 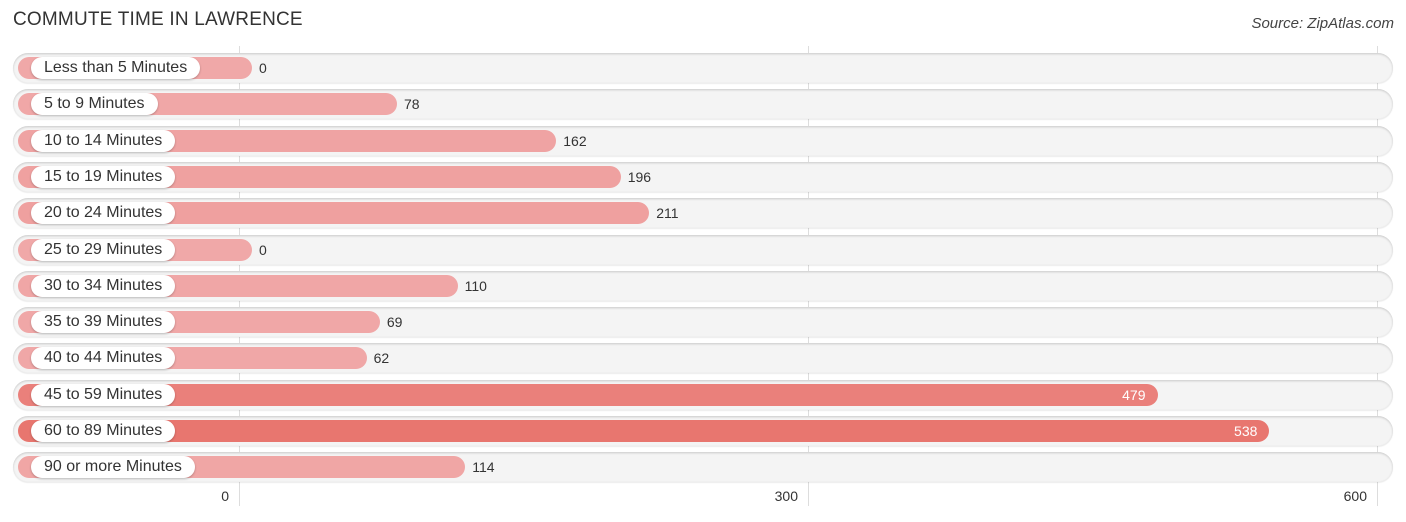 What do you see at coordinates (575, 140) in the screenshot?
I see `value-label: 162` at bounding box center [575, 140].